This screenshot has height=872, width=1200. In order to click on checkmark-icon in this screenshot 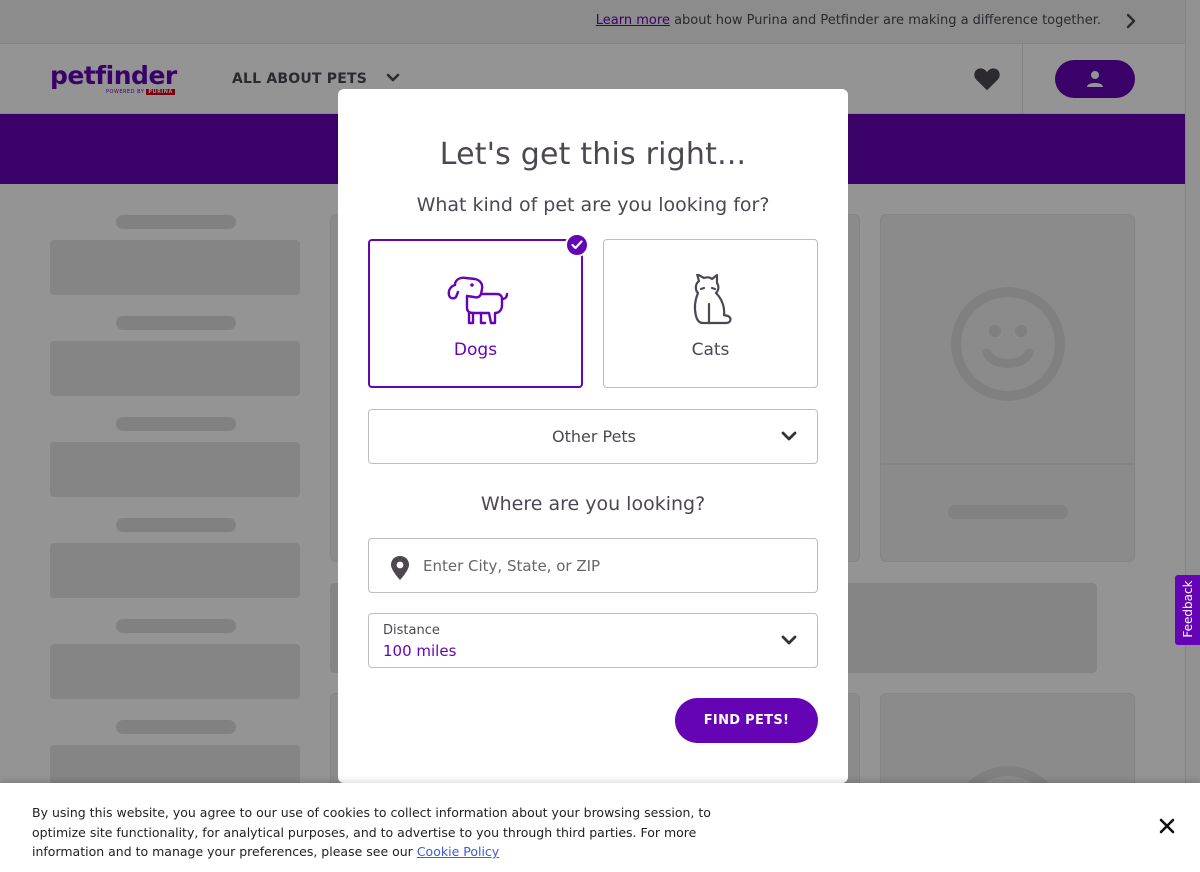, I will do `click(577, 245)`.